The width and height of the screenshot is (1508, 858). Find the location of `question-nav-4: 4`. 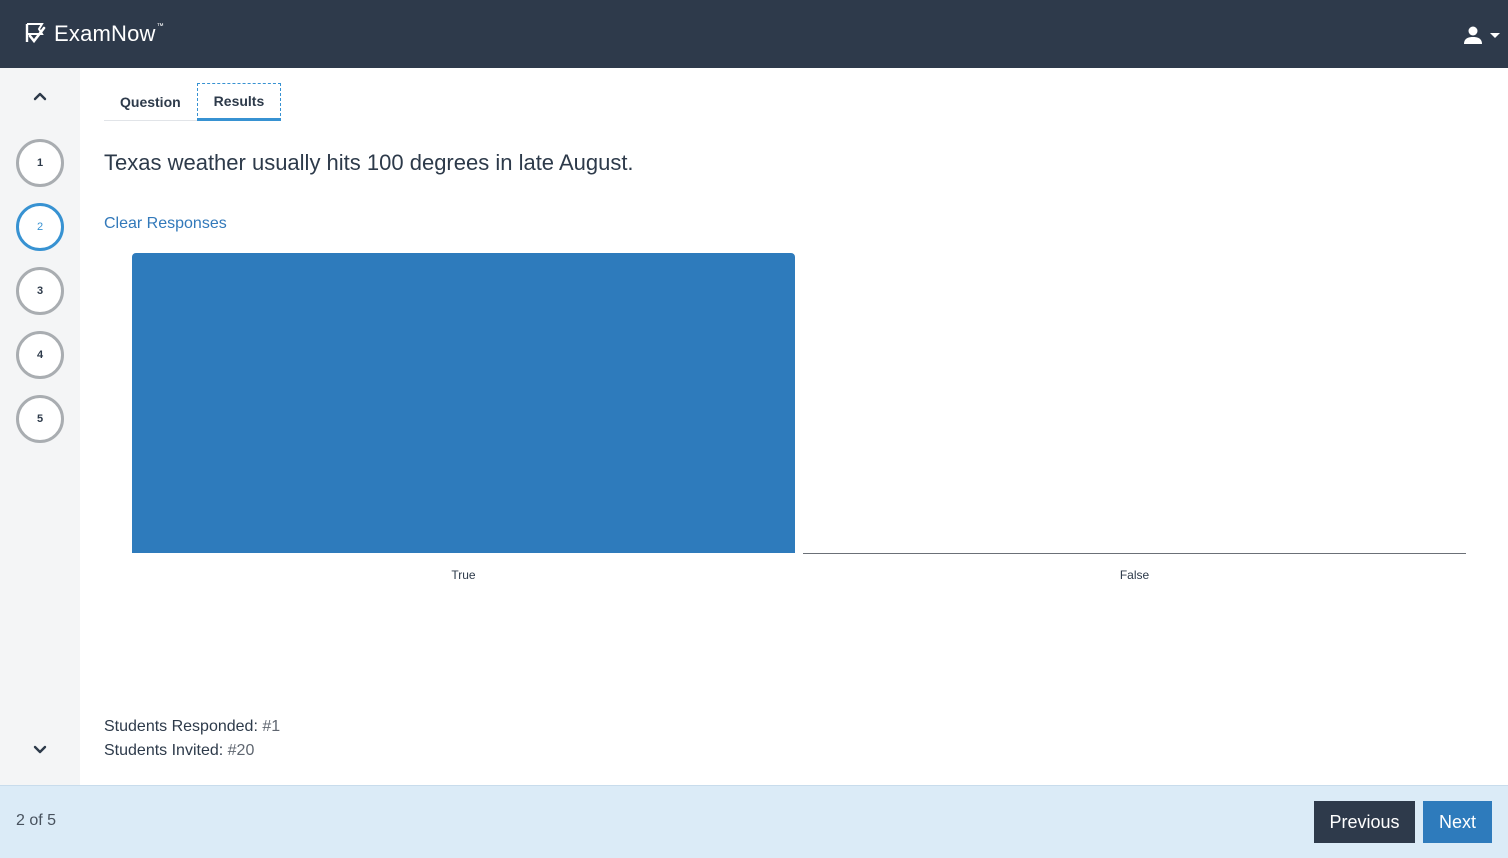

question-nav-4: 4 is located at coordinates (40, 355).